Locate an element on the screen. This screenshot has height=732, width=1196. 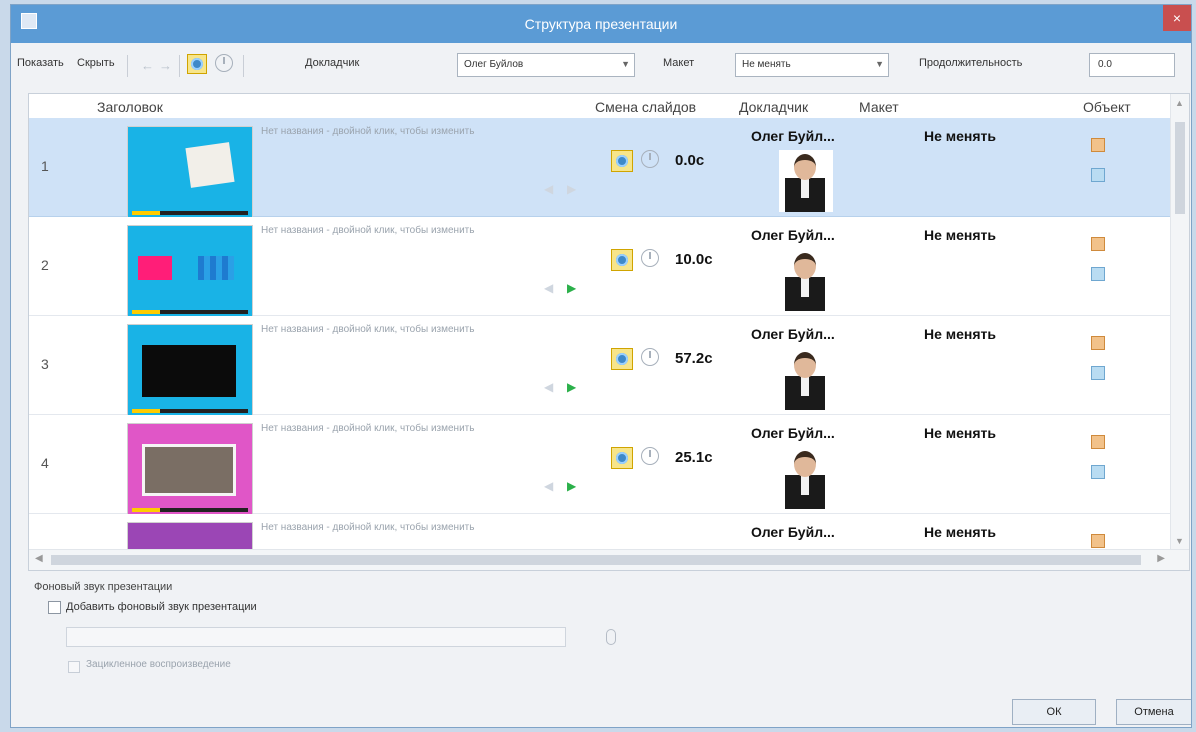
move-up-icon: ← is located at coordinates (147, 65).